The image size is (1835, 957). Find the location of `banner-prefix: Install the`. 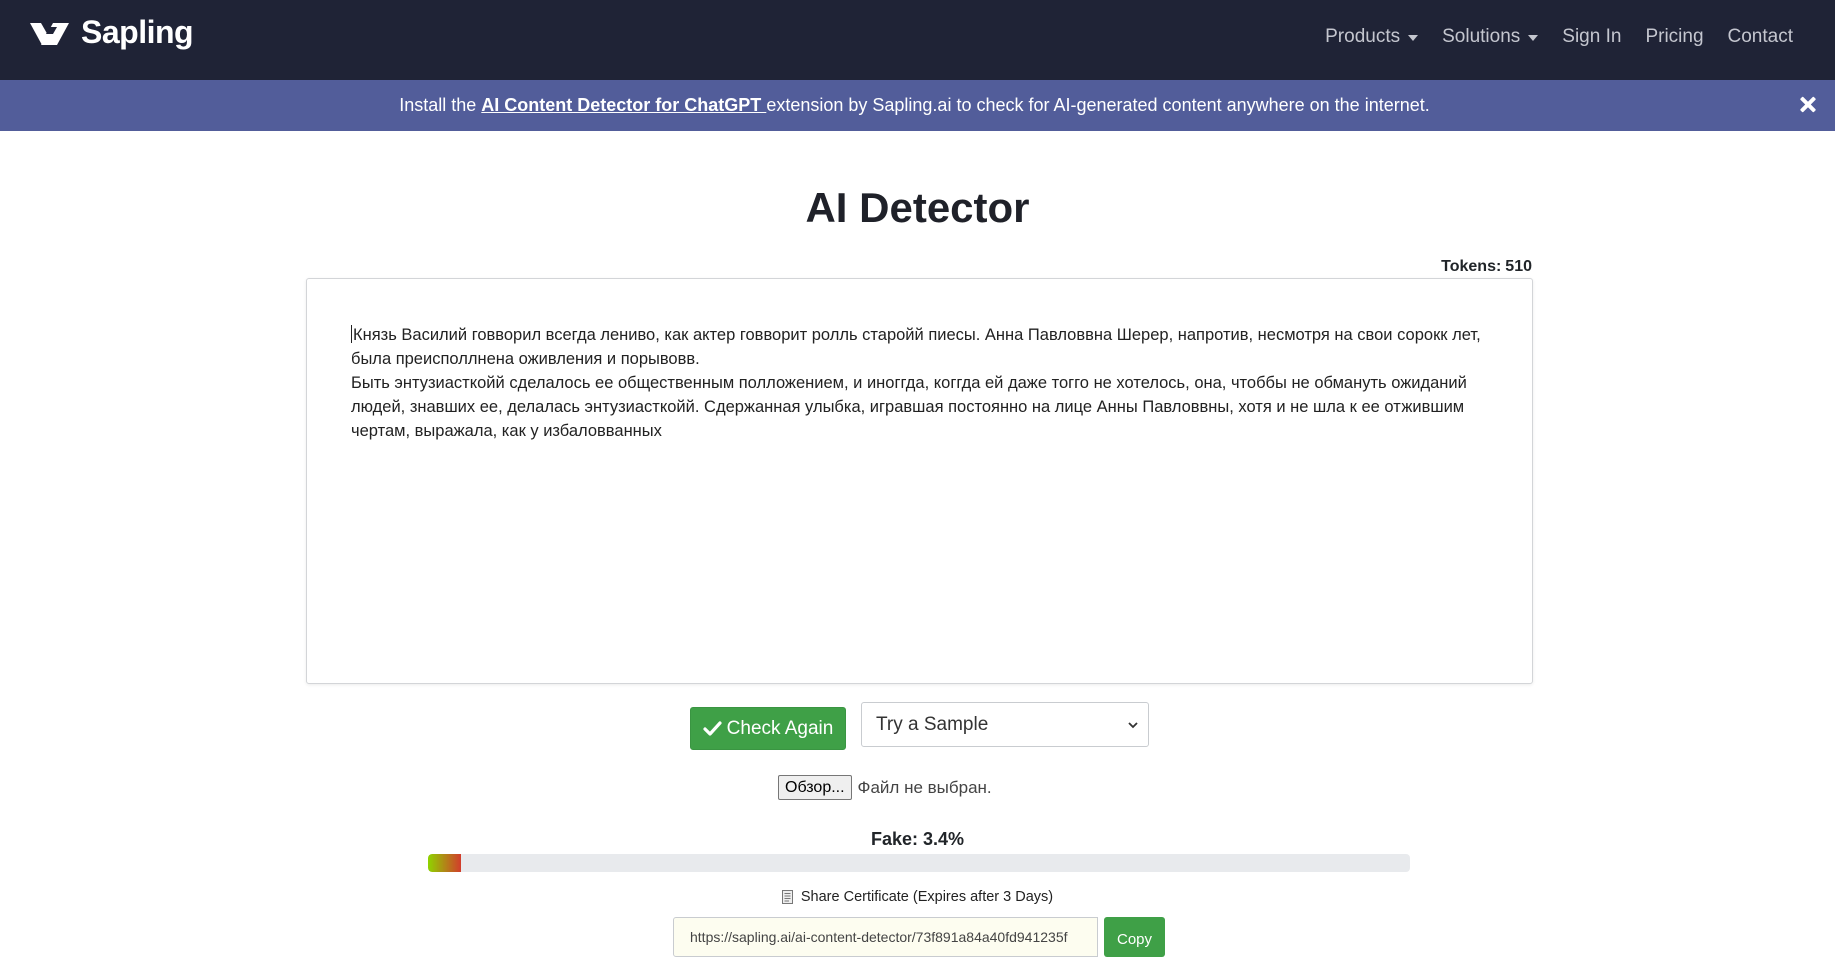

banner-prefix: Install the is located at coordinates (440, 105).